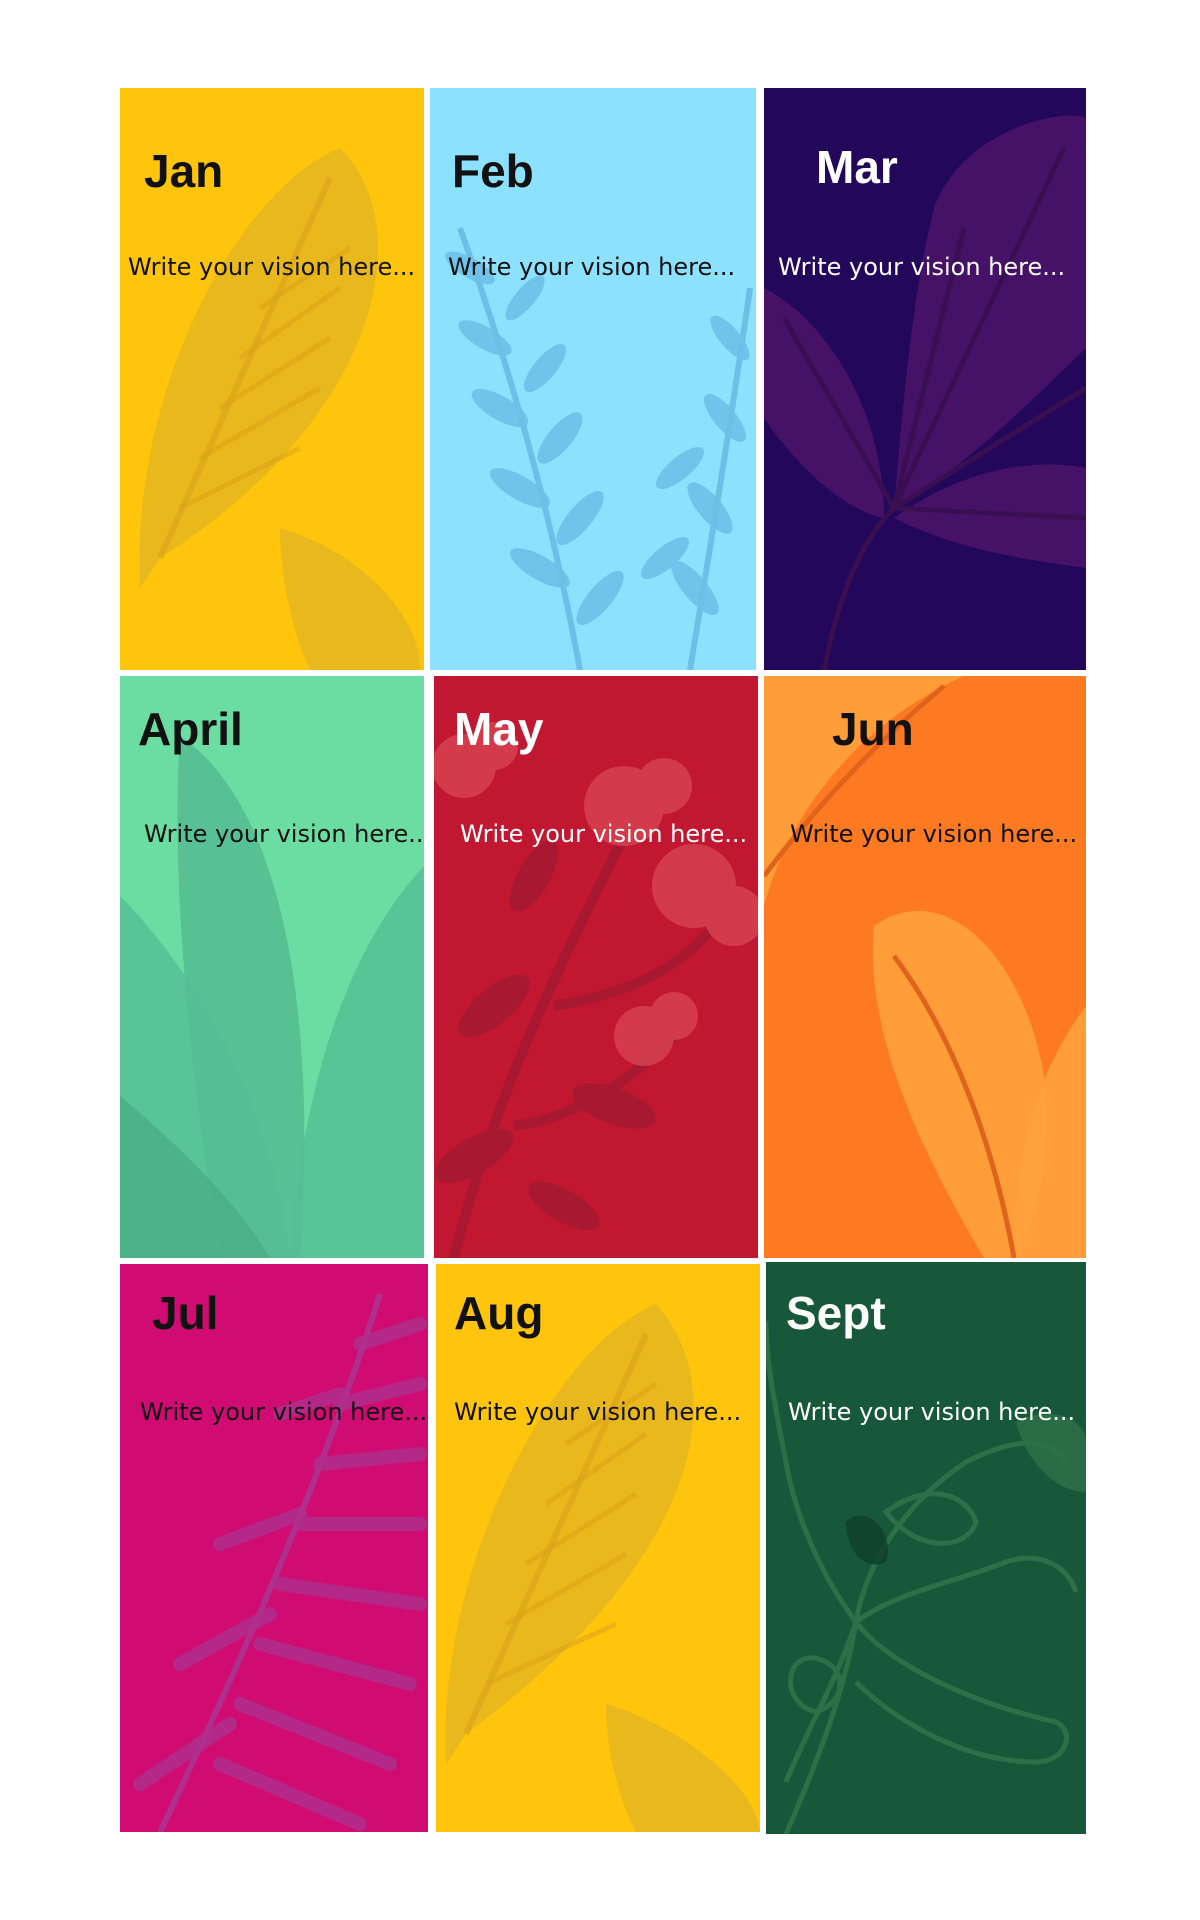 This screenshot has width=1200, height=1920. Describe the element at coordinates (493, 171) in the screenshot. I see `month-title: Feb` at that location.